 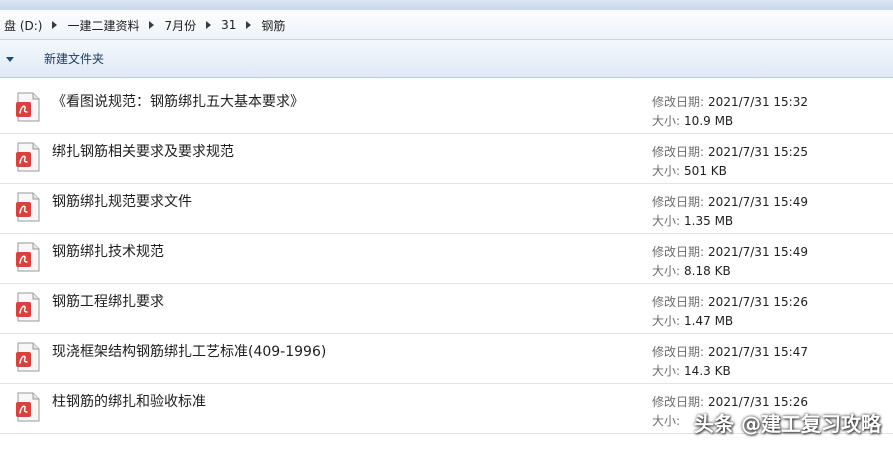 What do you see at coordinates (709, 221) in the screenshot?
I see `file-size-value: 1.35 MB` at bounding box center [709, 221].